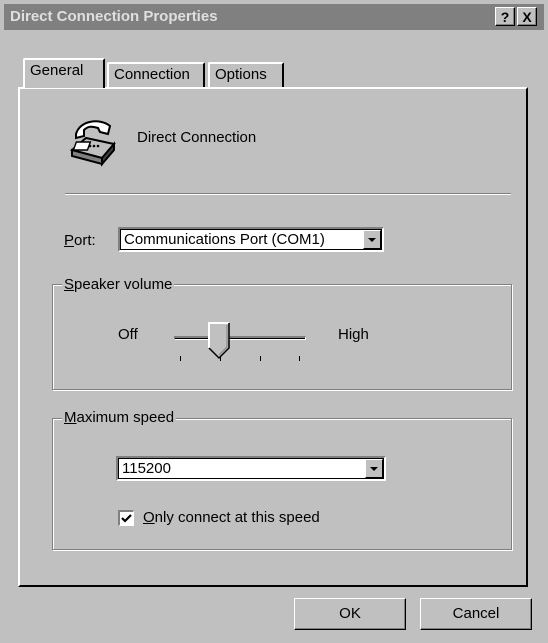 The height and width of the screenshot is (643, 548). I want to click on separator, so click(288, 194).